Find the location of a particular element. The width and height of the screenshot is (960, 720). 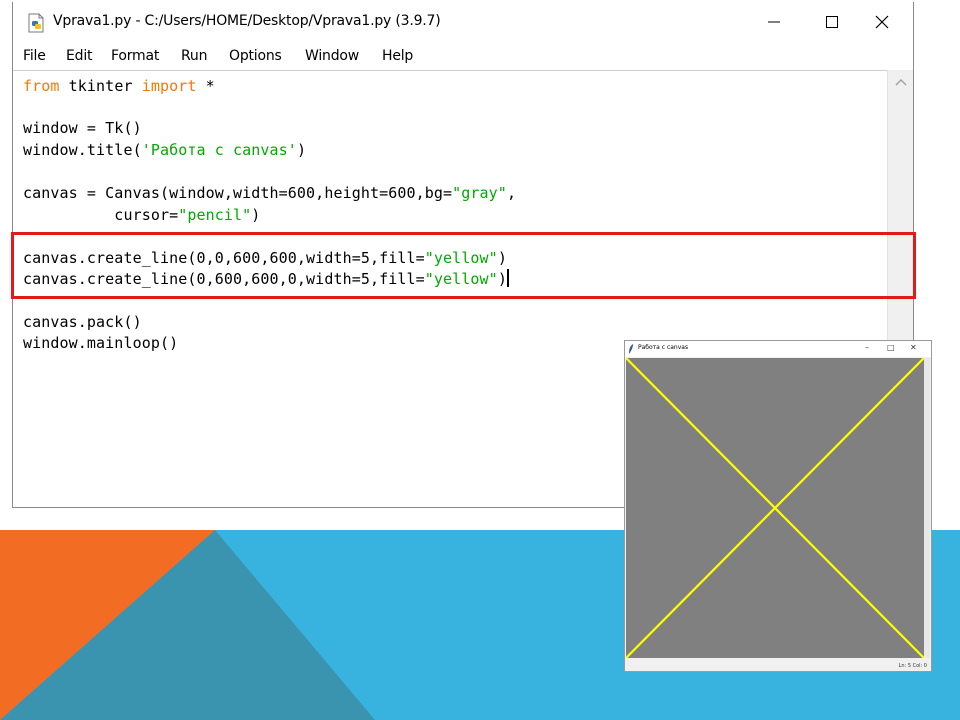

minimize-icon is located at coordinates (774, 22).